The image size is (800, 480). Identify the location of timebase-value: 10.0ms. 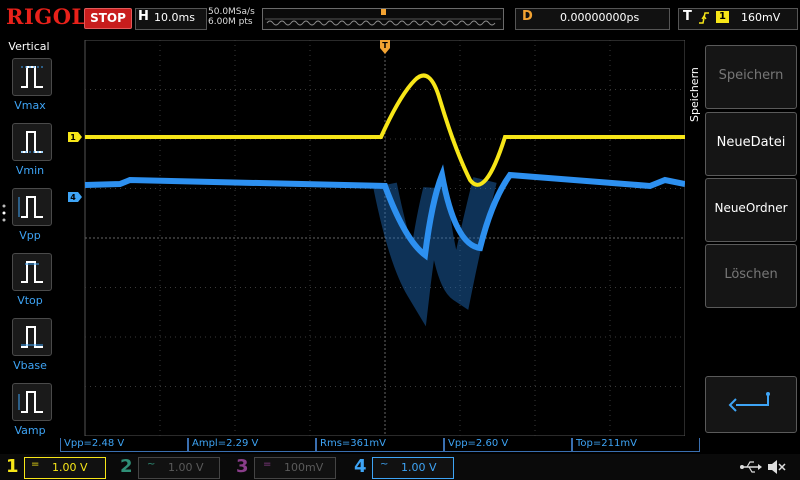
(174, 17).